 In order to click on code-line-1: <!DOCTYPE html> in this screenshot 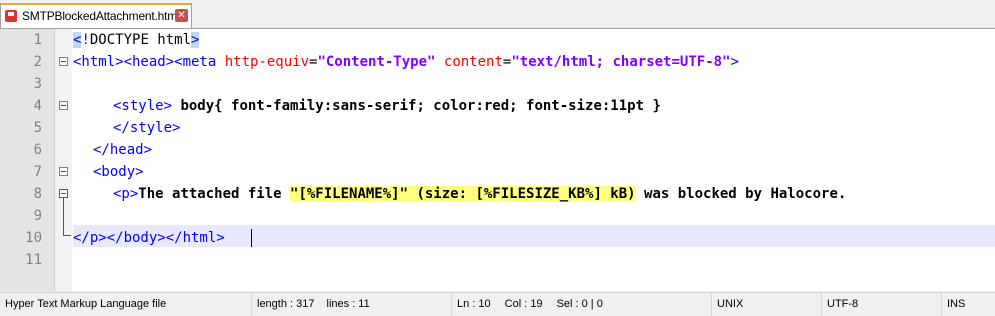, I will do `click(136, 40)`.